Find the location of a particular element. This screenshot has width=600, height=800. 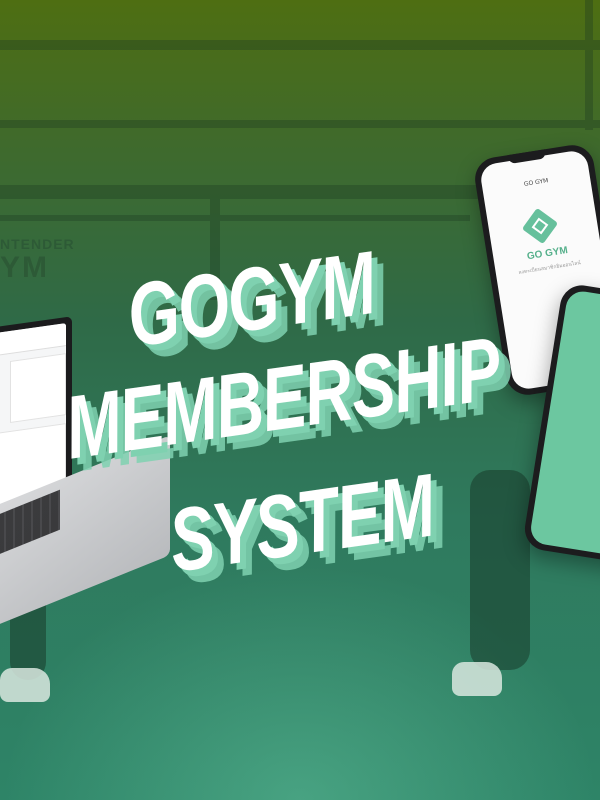

phone-header: GO GYM is located at coordinates (536, 182).